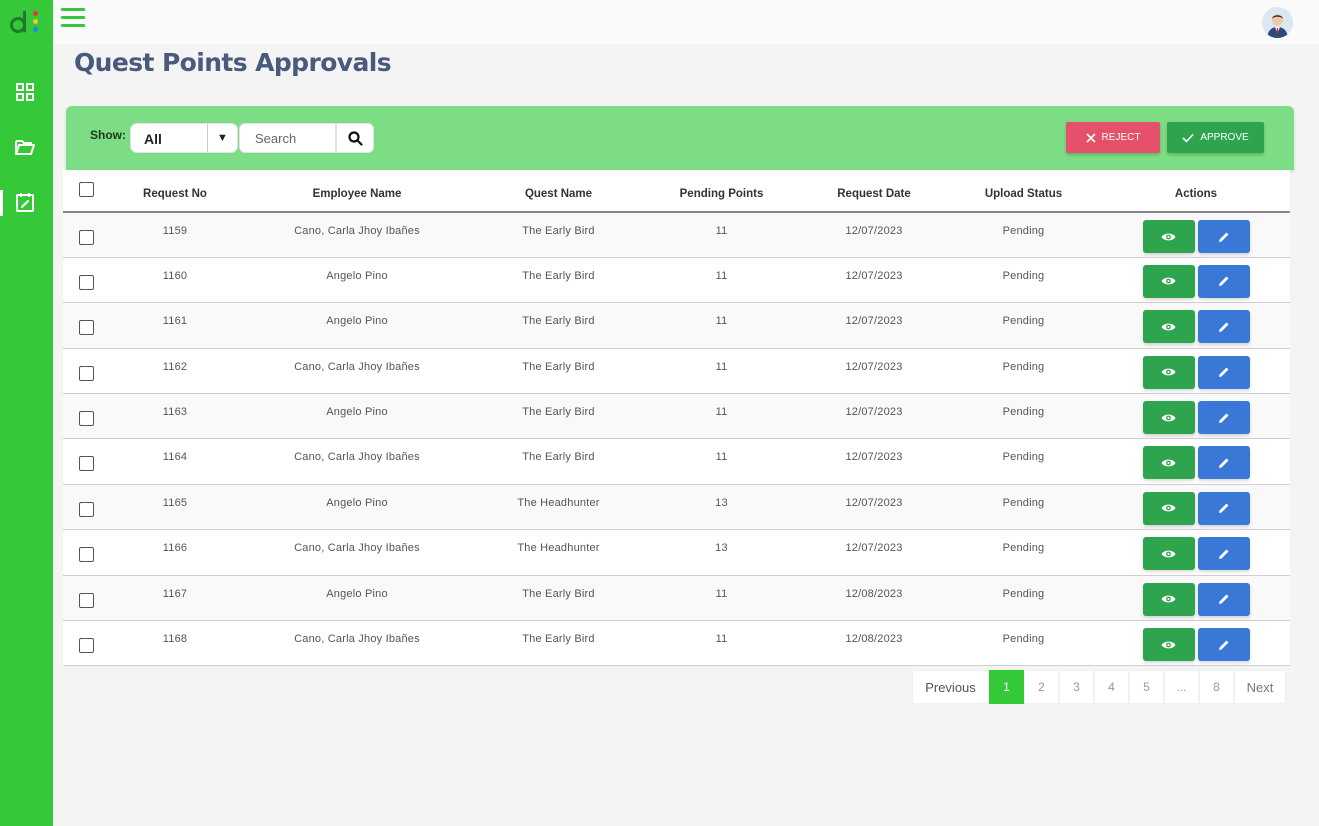  Describe the element at coordinates (184, 138) in the screenshot. I see `show-select: All ▼` at that location.